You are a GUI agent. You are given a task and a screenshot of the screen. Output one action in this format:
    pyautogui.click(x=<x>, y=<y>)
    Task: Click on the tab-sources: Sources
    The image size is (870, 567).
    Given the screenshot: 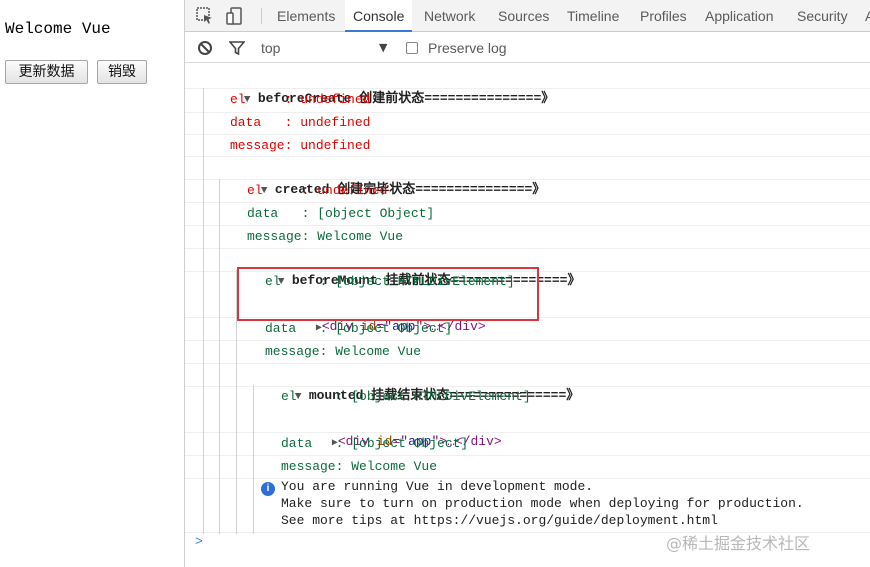 What is the action you would take?
    pyautogui.click(x=523, y=16)
    